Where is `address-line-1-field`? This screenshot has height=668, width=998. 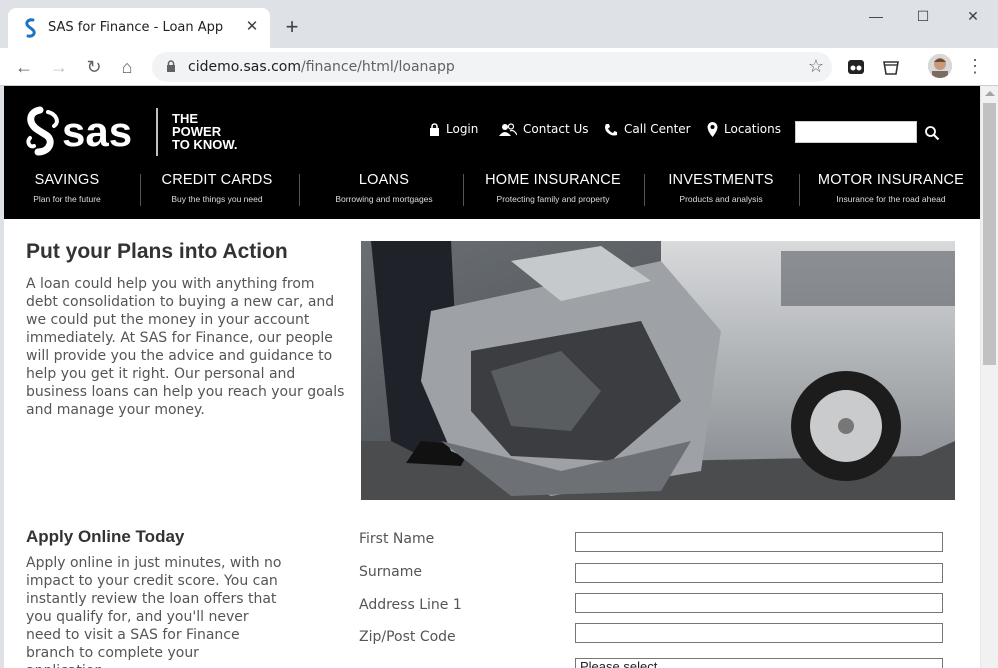
address-line-1-field is located at coordinates (759, 603).